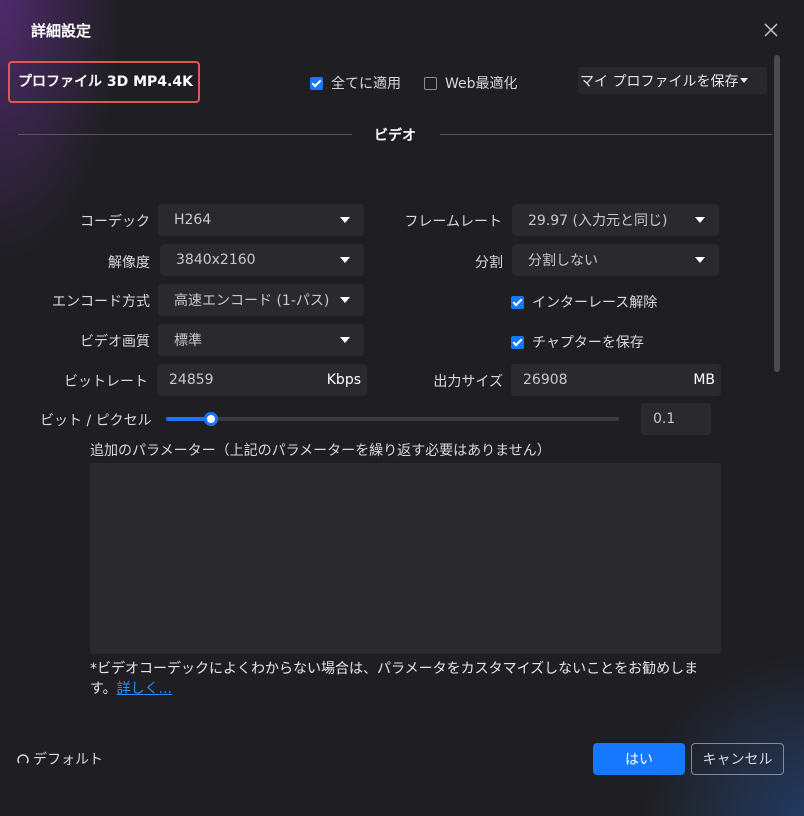 The height and width of the screenshot is (816, 804). I want to click on reset-default-button: デフォルト, so click(59, 759).